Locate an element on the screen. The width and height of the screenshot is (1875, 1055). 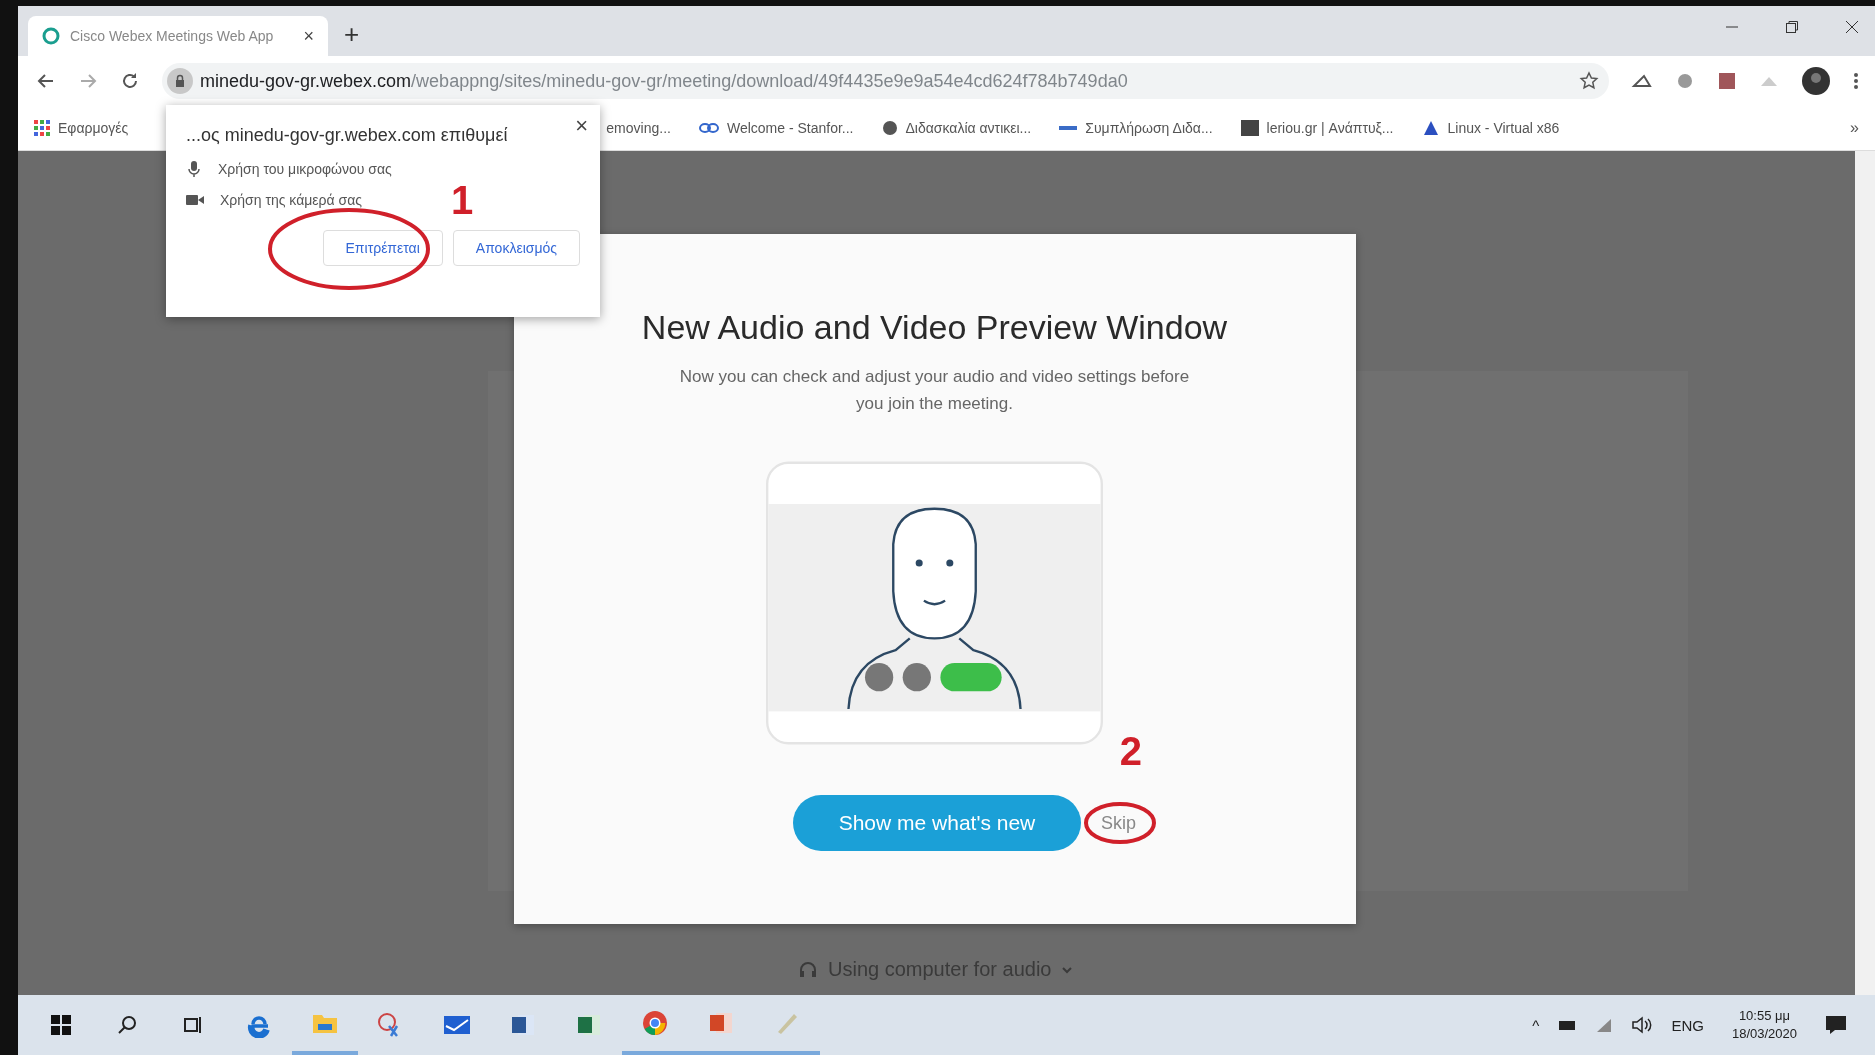
pdf-extension-icon is located at coordinates (1727, 81).